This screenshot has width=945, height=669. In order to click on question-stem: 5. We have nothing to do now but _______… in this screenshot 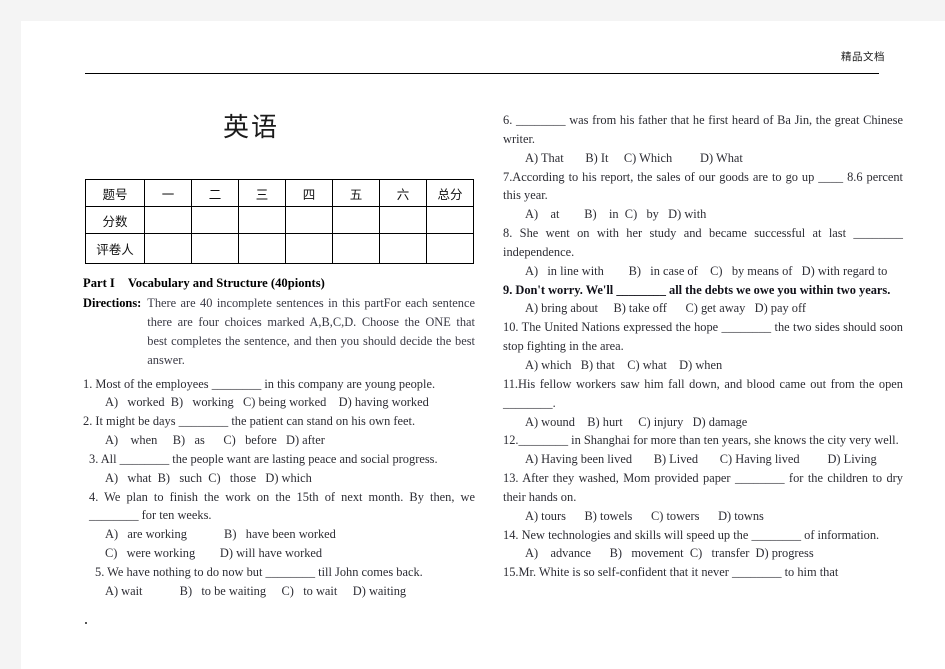, I will do `click(259, 571)`.